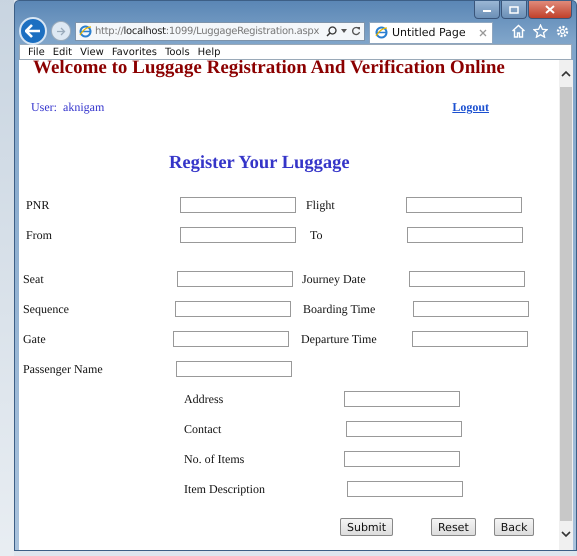 The image size is (577, 556). Describe the element at coordinates (62, 52) in the screenshot. I see `menu-item: Edit` at that location.